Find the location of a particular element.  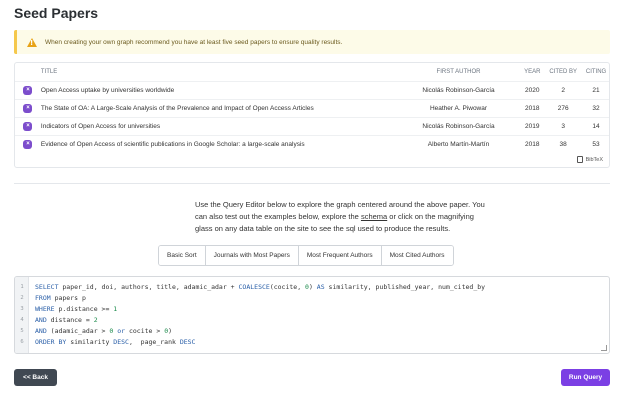

section-divider is located at coordinates (312, 183).